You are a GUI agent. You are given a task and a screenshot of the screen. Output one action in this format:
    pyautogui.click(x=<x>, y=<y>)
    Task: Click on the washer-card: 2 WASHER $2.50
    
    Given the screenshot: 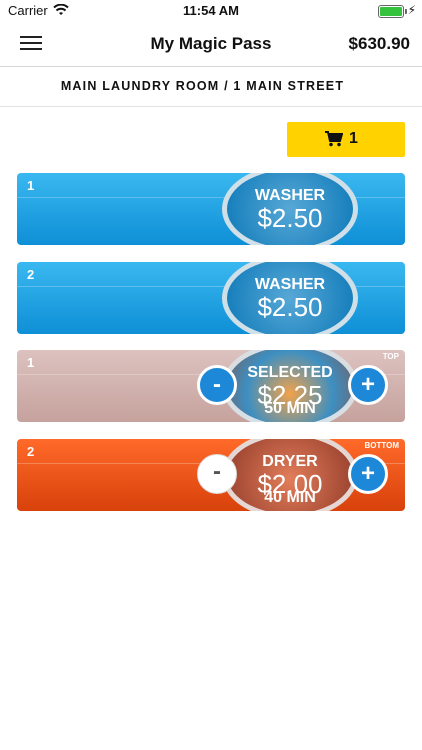 What is the action you would take?
    pyautogui.click(x=211, y=298)
    